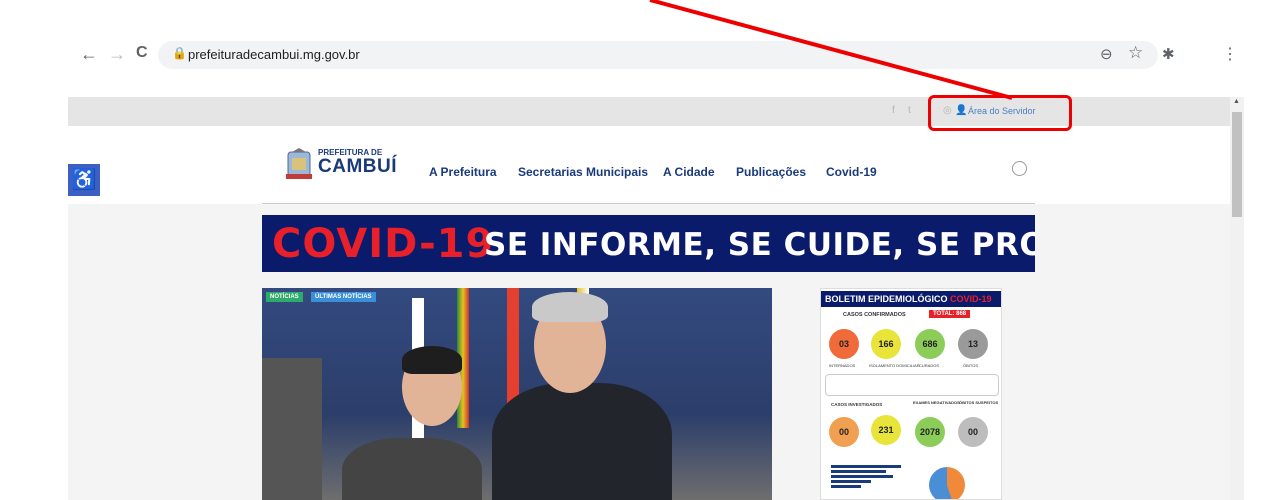 The image size is (1280, 500). Describe the element at coordinates (1000, 113) in the screenshot. I see `annotation-highlight-box` at that location.